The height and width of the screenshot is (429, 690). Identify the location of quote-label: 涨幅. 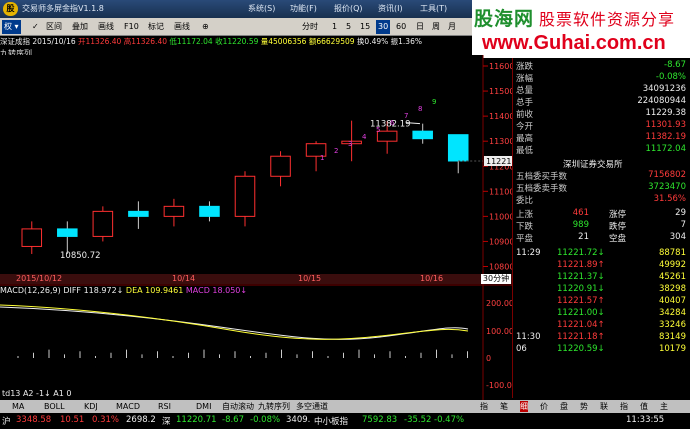
(525, 79).